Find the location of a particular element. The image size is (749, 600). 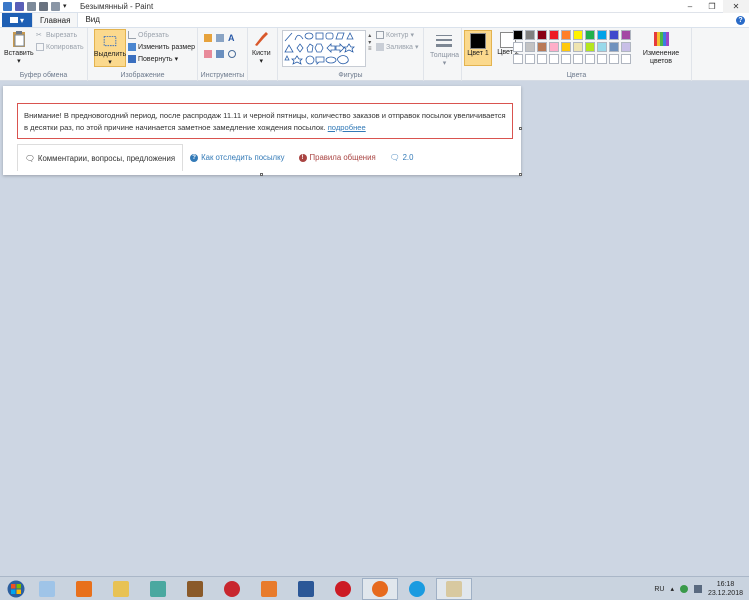

scroll-down-icon: ▾ is located at coordinates (369, 42).